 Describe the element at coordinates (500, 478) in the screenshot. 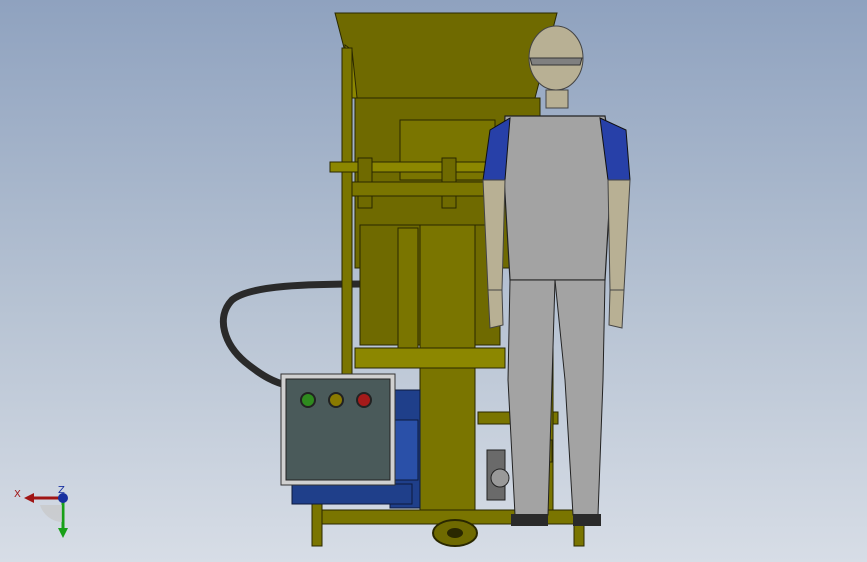

I see `gear-icon` at that location.